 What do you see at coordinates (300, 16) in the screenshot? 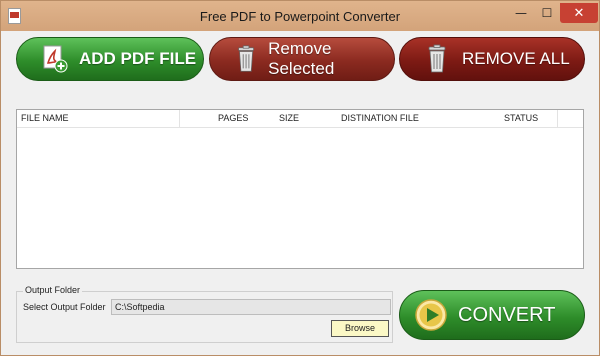
I see `title-bar: Free PDF to Powerpoint Converter — ☐ ✕` at bounding box center [300, 16].